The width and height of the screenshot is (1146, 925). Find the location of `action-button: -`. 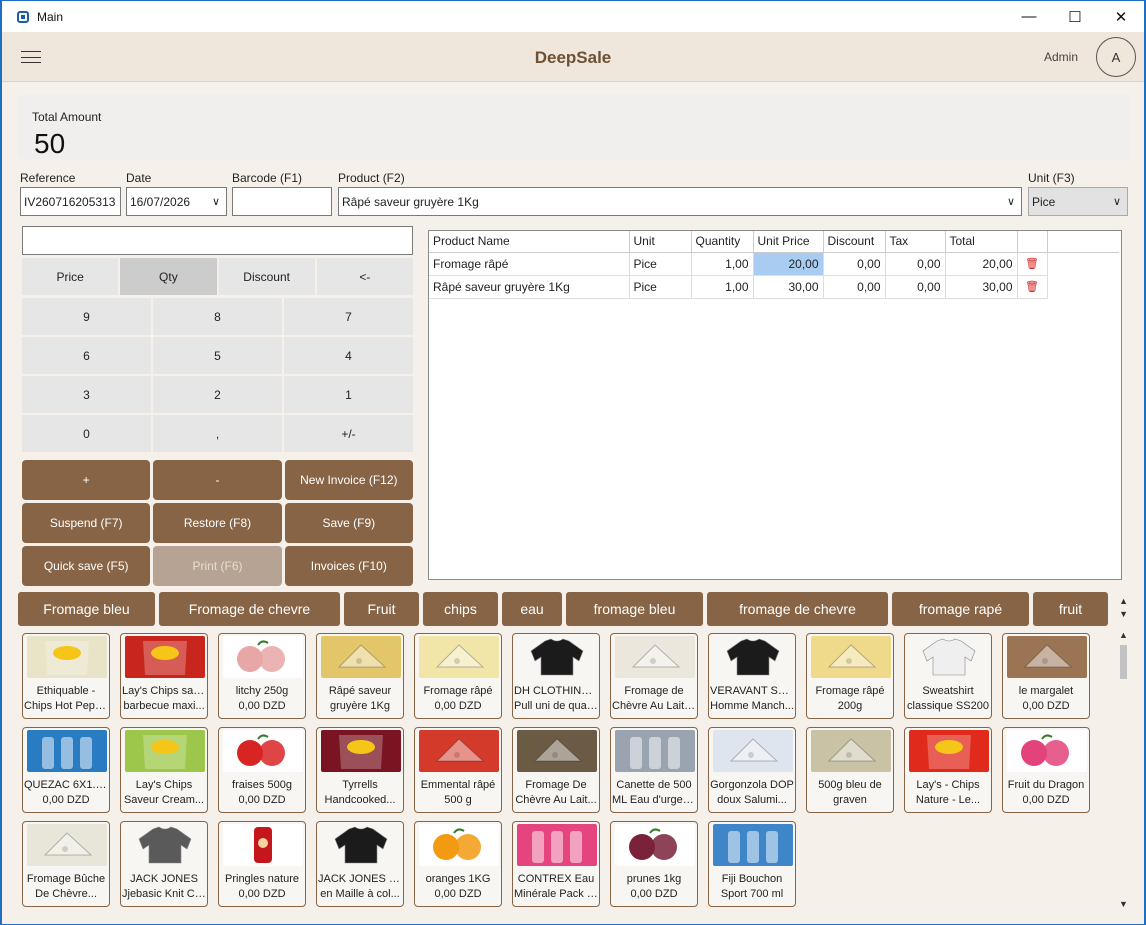

action-button: - is located at coordinates (217, 480).